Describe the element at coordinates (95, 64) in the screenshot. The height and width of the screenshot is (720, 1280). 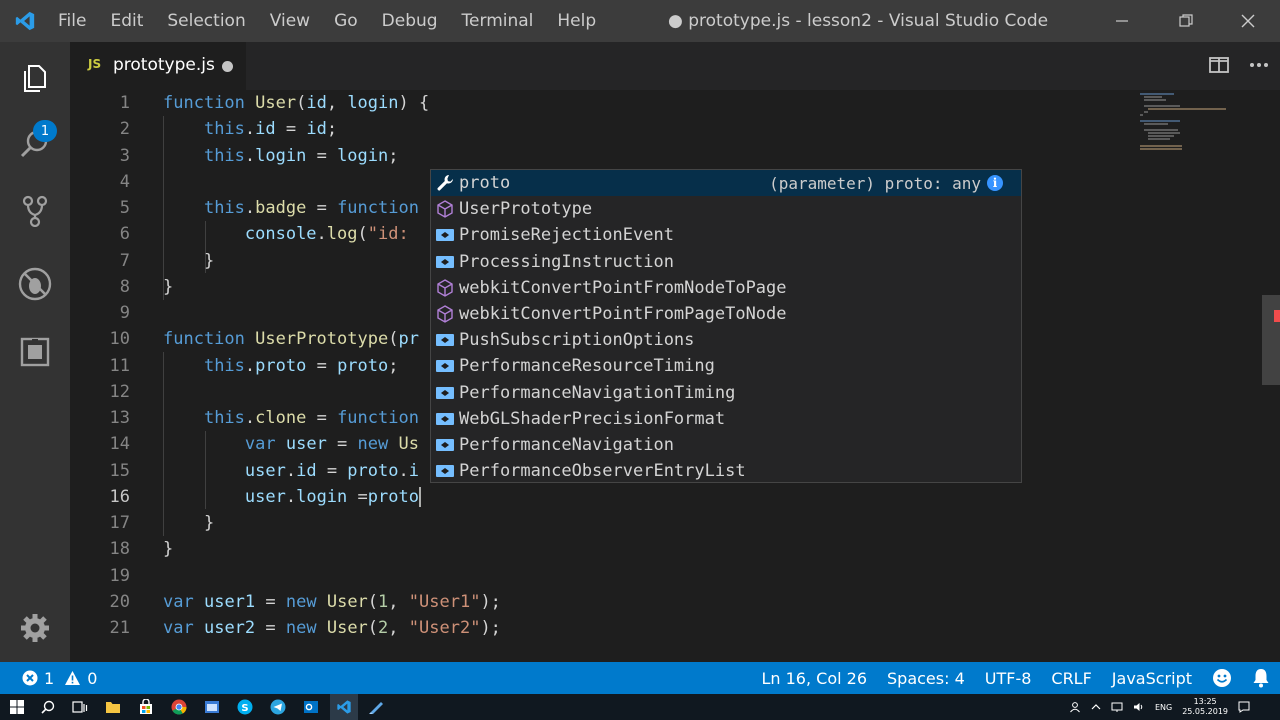
I see `javascript-file-icon: JS` at that location.